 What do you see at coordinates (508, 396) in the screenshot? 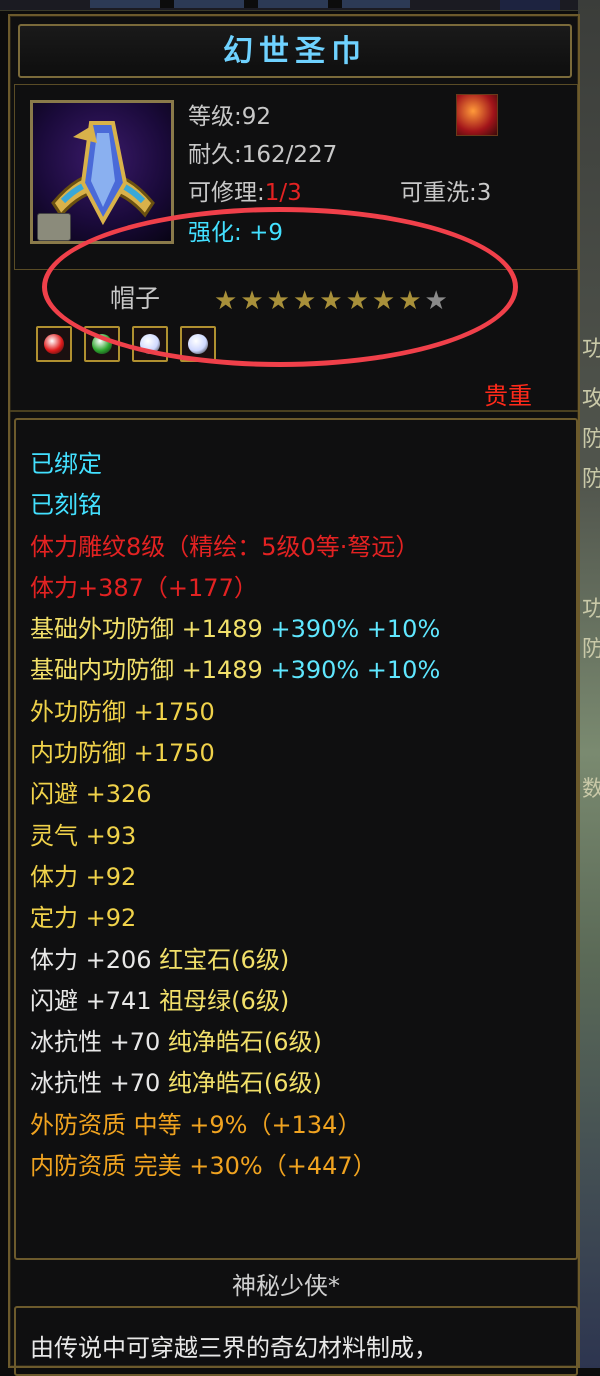
I see `item-rarity: 贵重` at bounding box center [508, 396].